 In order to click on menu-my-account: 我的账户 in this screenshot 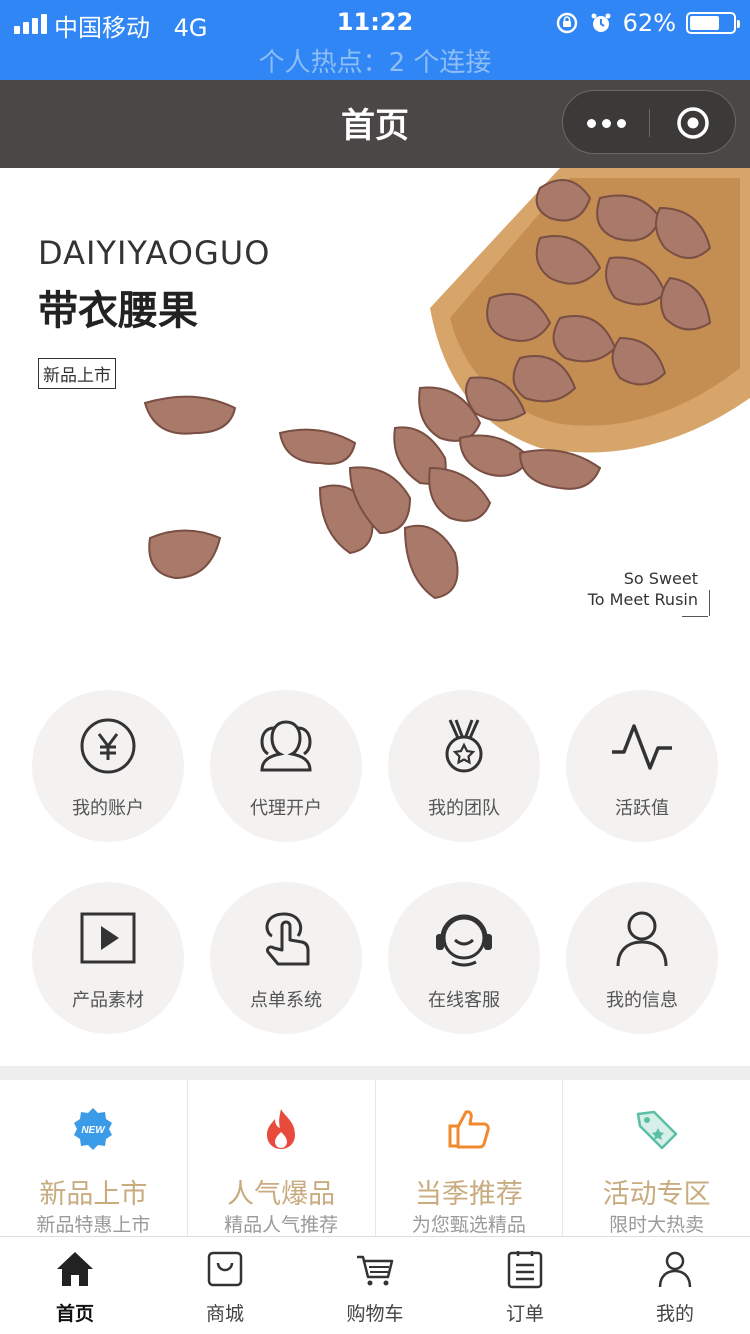, I will do `click(108, 766)`.